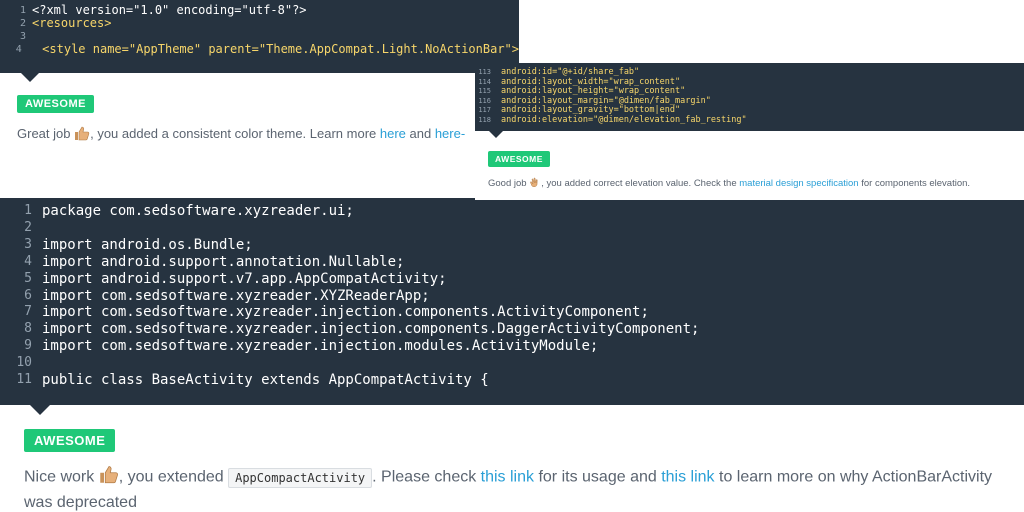  Describe the element at coordinates (138, 244) in the screenshot. I see `code-line: 3 import android.os.Bundle;` at that location.